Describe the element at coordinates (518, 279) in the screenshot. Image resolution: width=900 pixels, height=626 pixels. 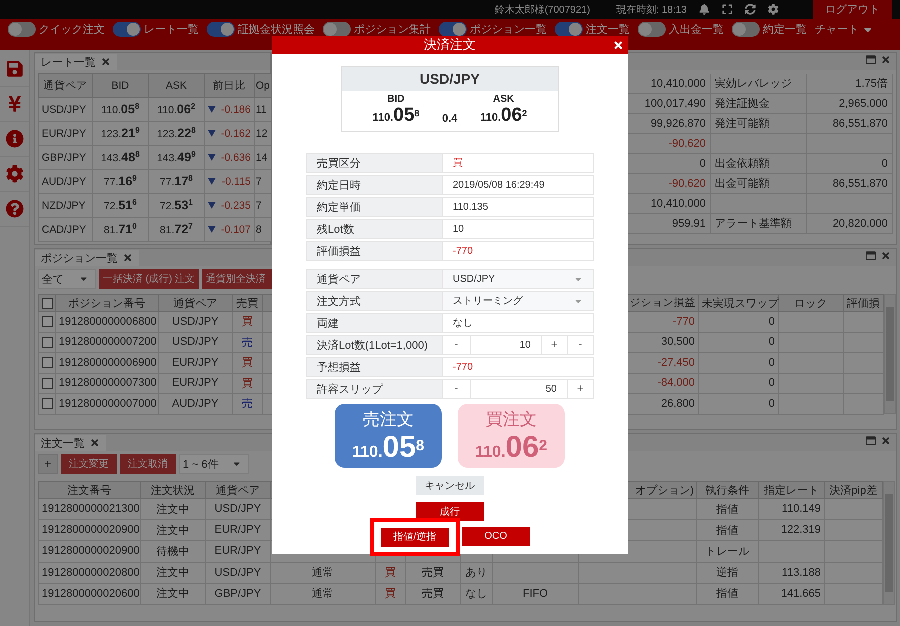
I see `select-field: USD/JPY` at that location.